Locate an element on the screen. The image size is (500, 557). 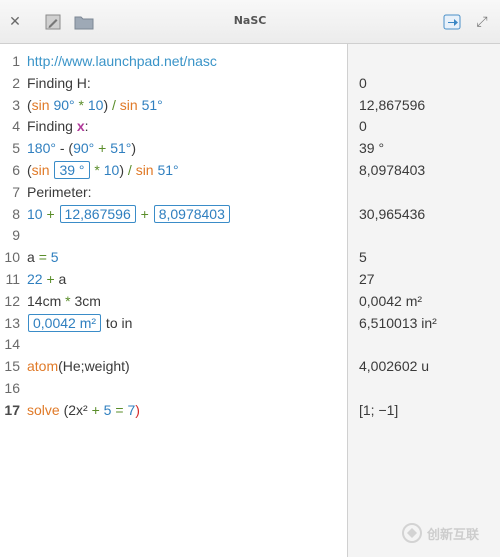
code-line: 8 10 + 12,867596 + 8,0978403 is located at coordinates (173, 214).